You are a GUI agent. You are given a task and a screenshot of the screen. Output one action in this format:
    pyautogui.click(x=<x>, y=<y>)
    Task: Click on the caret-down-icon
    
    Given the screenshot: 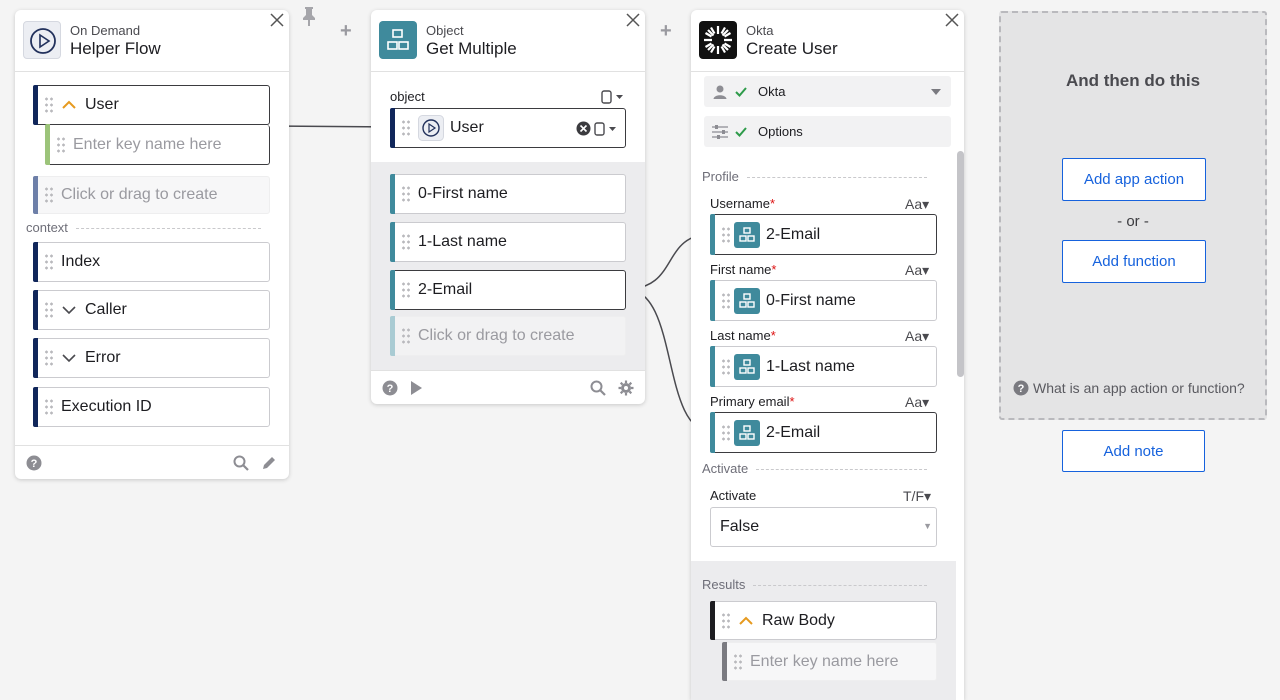 What is the action you would take?
    pyautogui.click(x=936, y=92)
    